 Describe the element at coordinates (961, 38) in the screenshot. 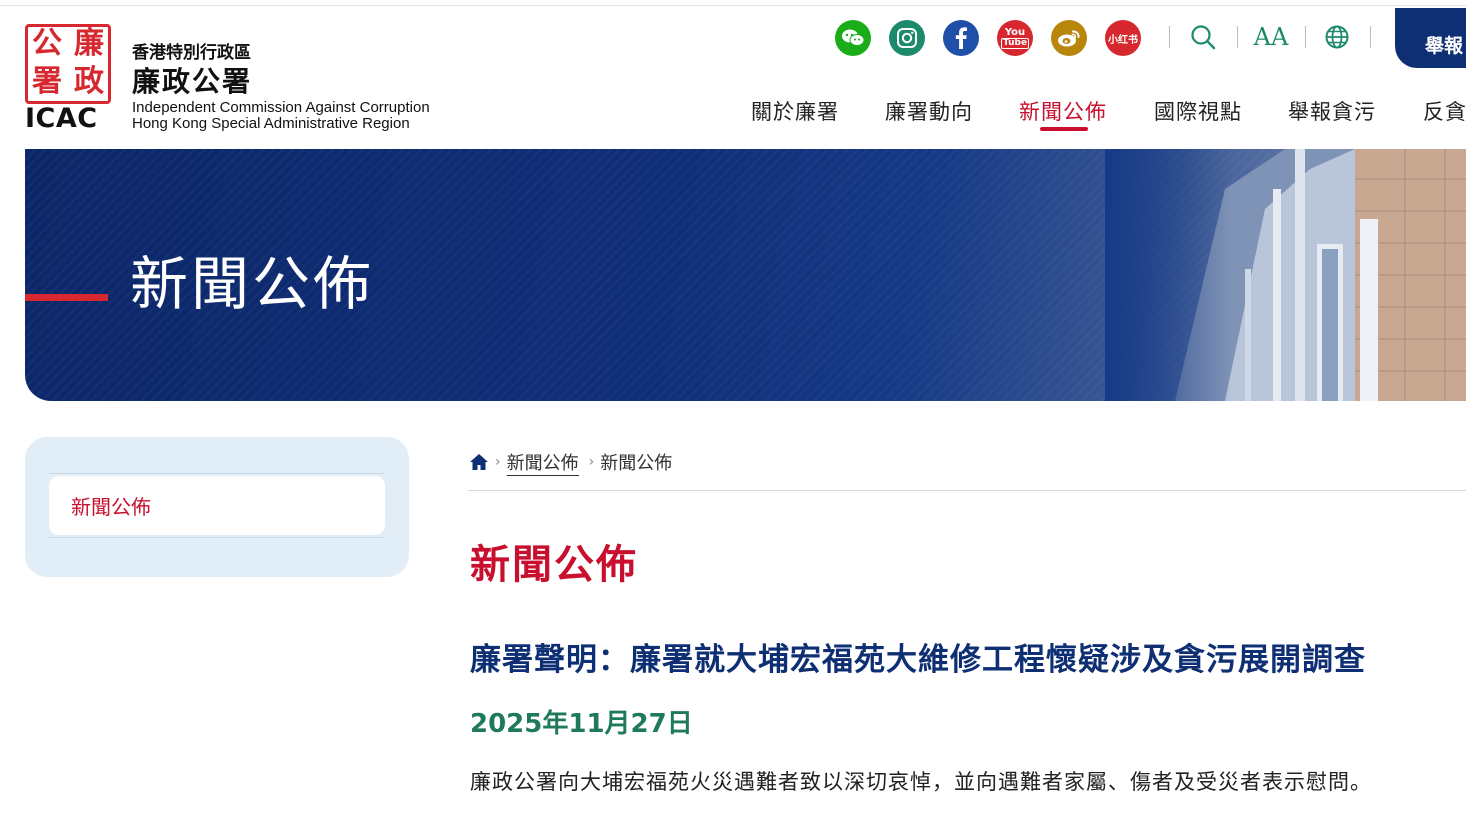

I see `facebook-icon` at that location.